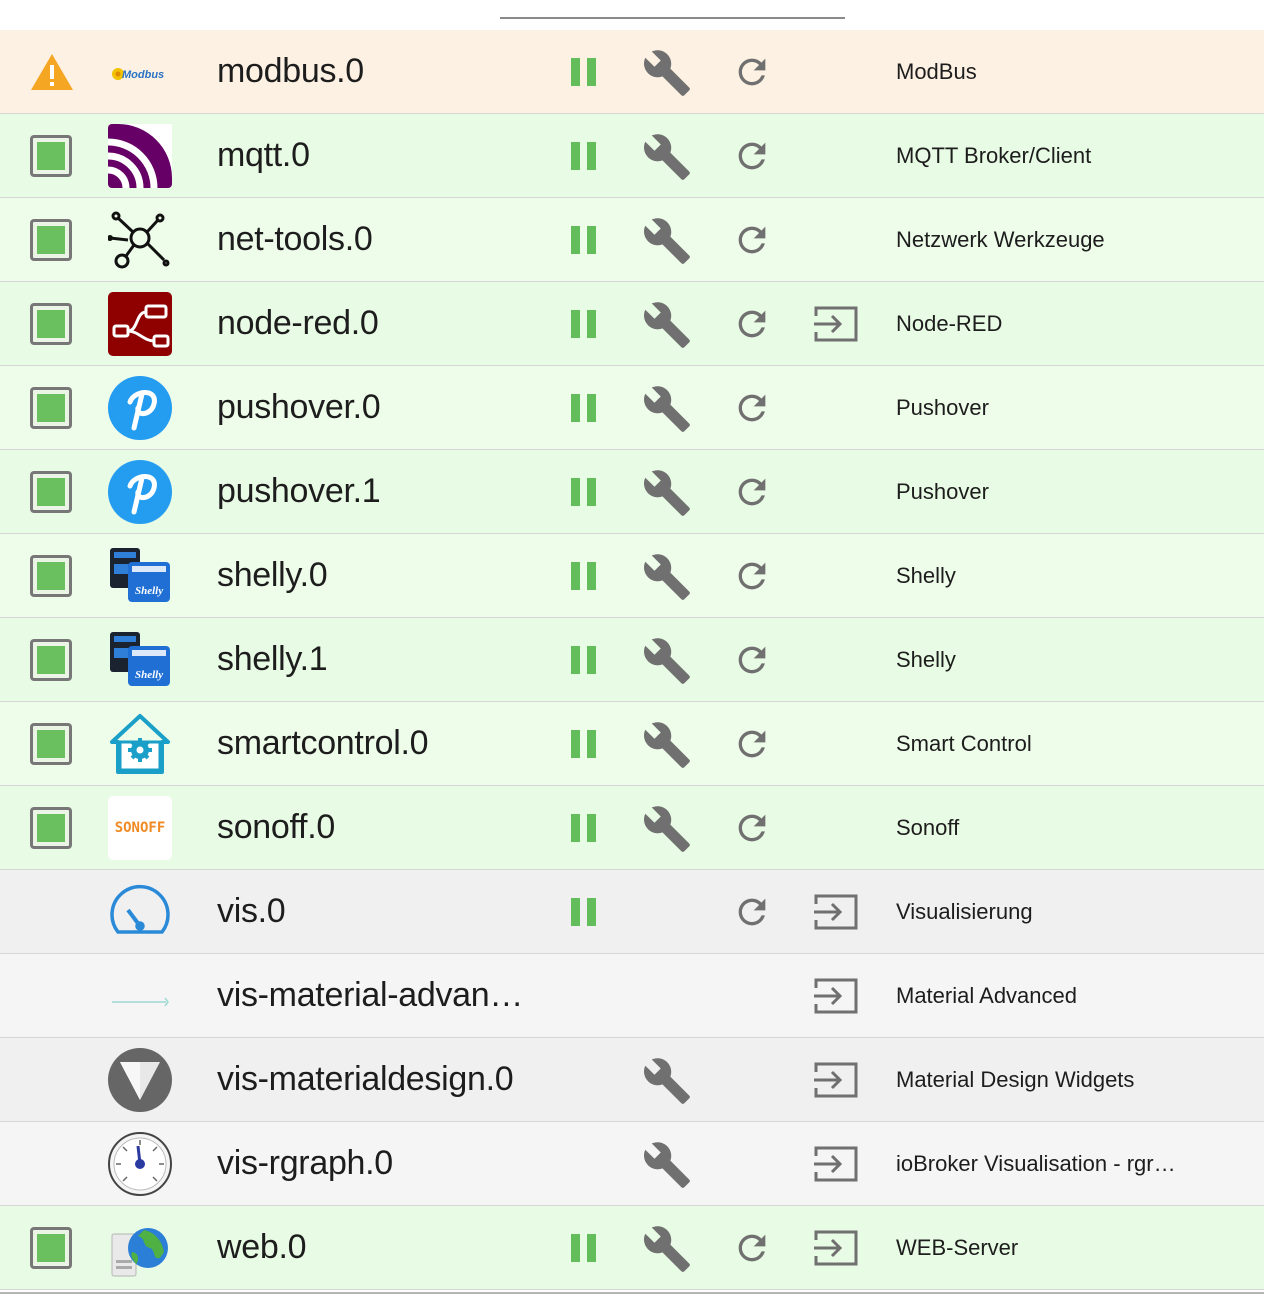 The width and height of the screenshot is (1264, 1304). Describe the element at coordinates (149, 675) in the screenshot. I see `svg-text: Shelly` at that location.